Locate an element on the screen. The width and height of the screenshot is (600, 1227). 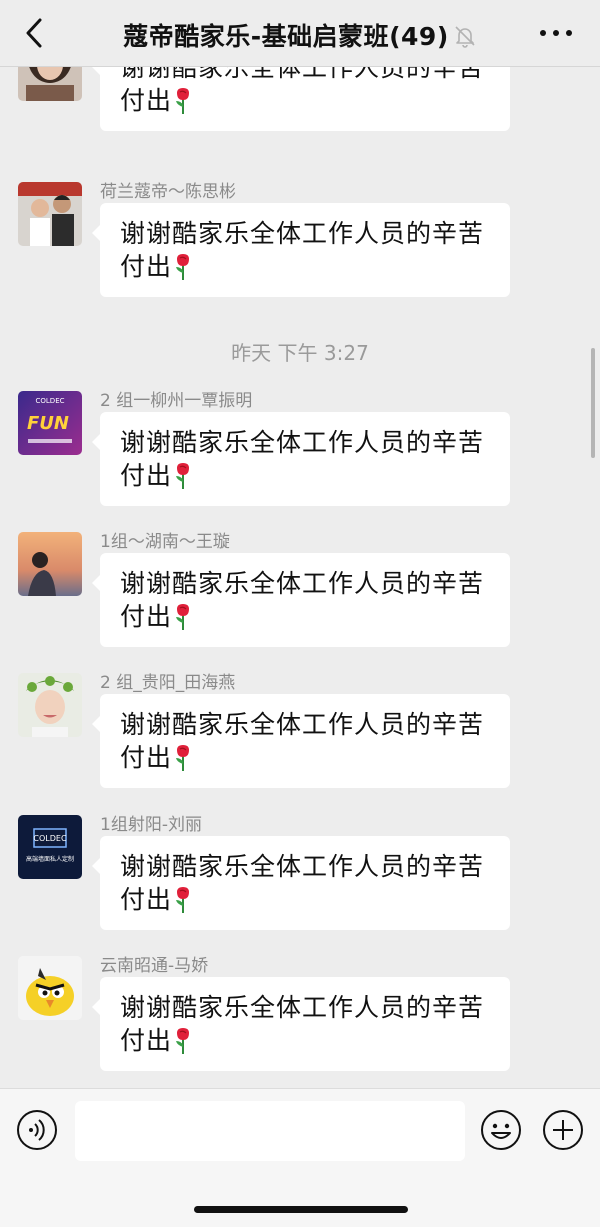
sender-name: 1组～湖南～王璇 is located at coordinates (165, 542).